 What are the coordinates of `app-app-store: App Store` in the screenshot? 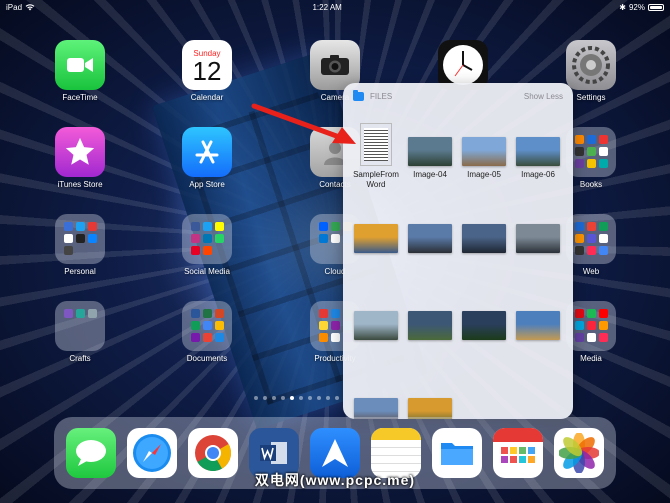 It's located at (207, 158).